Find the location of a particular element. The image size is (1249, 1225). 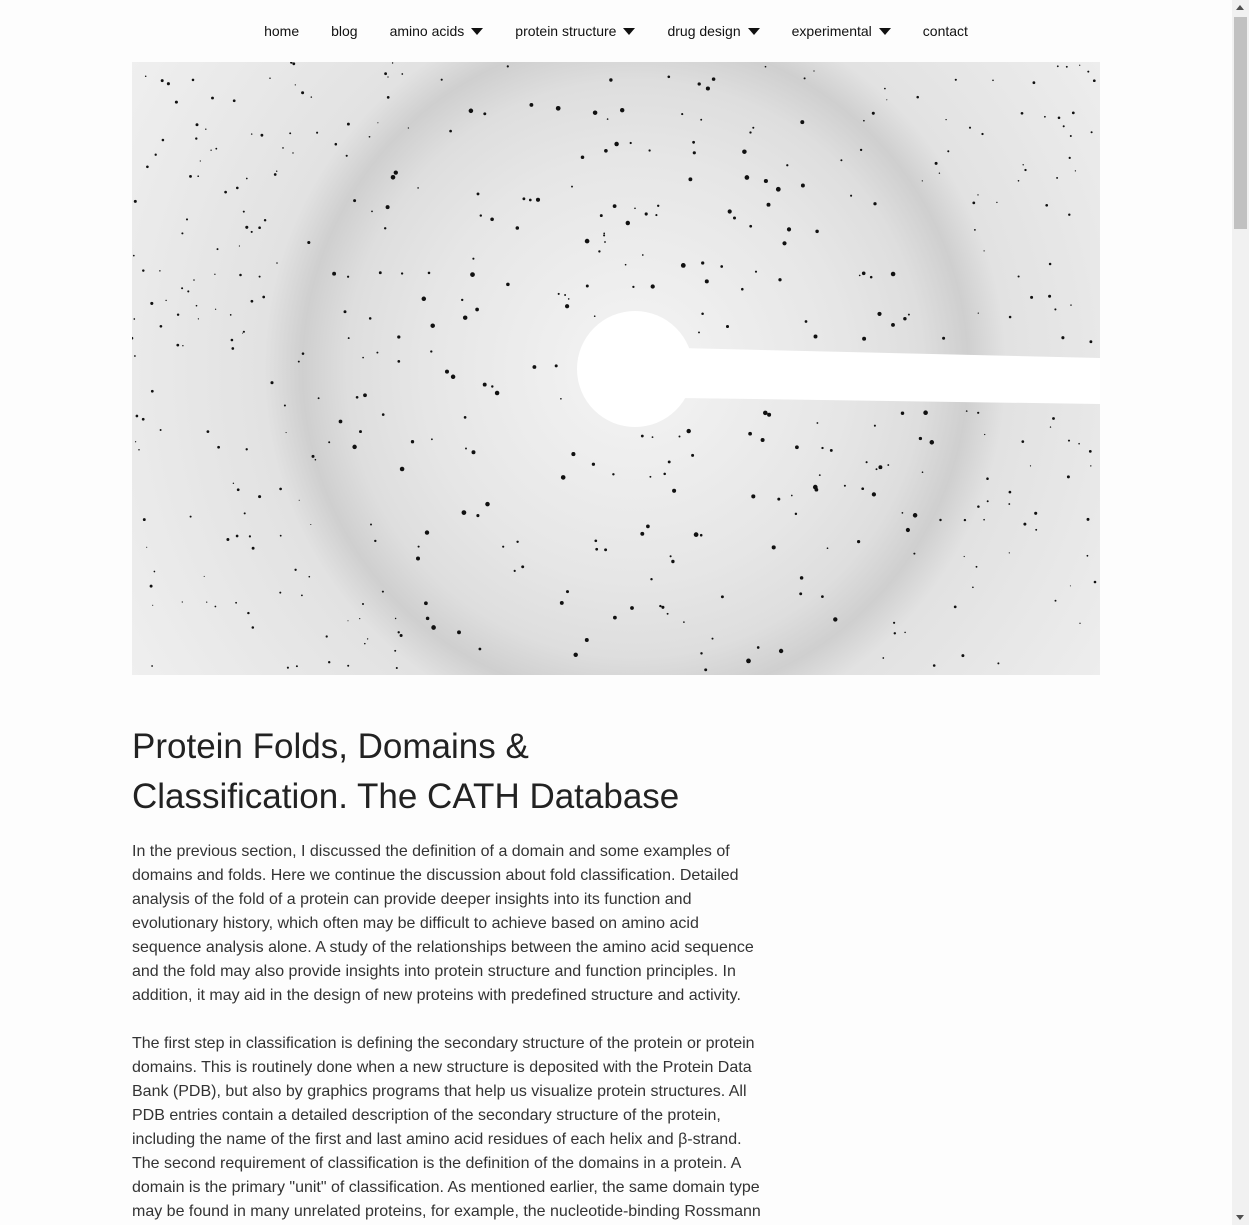

scroll-down-arrow-icon is located at coordinates (1240, 1217).